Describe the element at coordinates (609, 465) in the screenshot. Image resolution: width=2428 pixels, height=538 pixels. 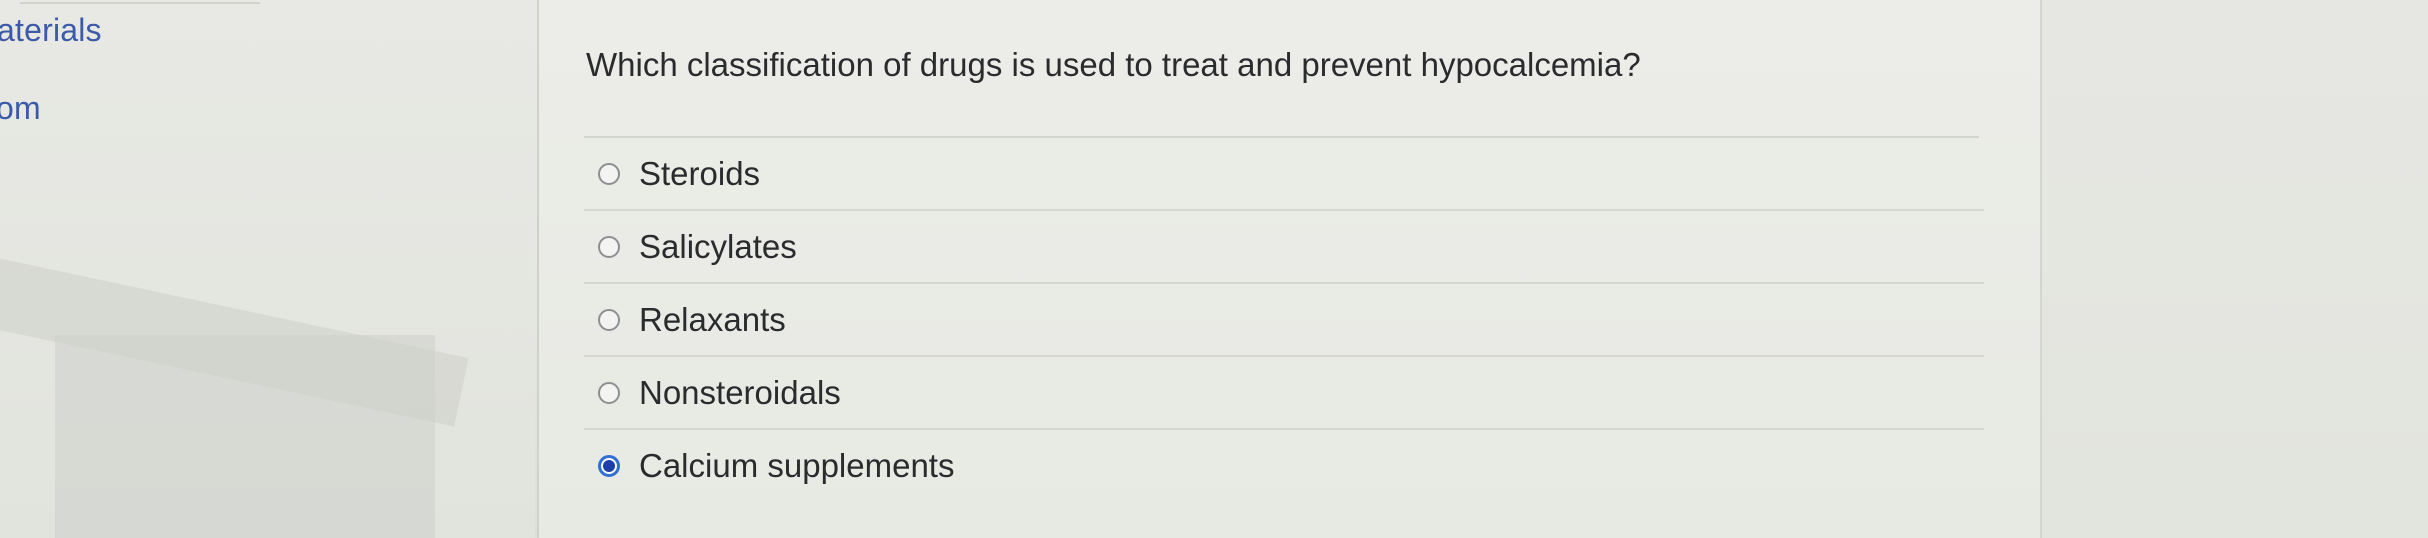
I see `radio-button-selected-icon` at that location.